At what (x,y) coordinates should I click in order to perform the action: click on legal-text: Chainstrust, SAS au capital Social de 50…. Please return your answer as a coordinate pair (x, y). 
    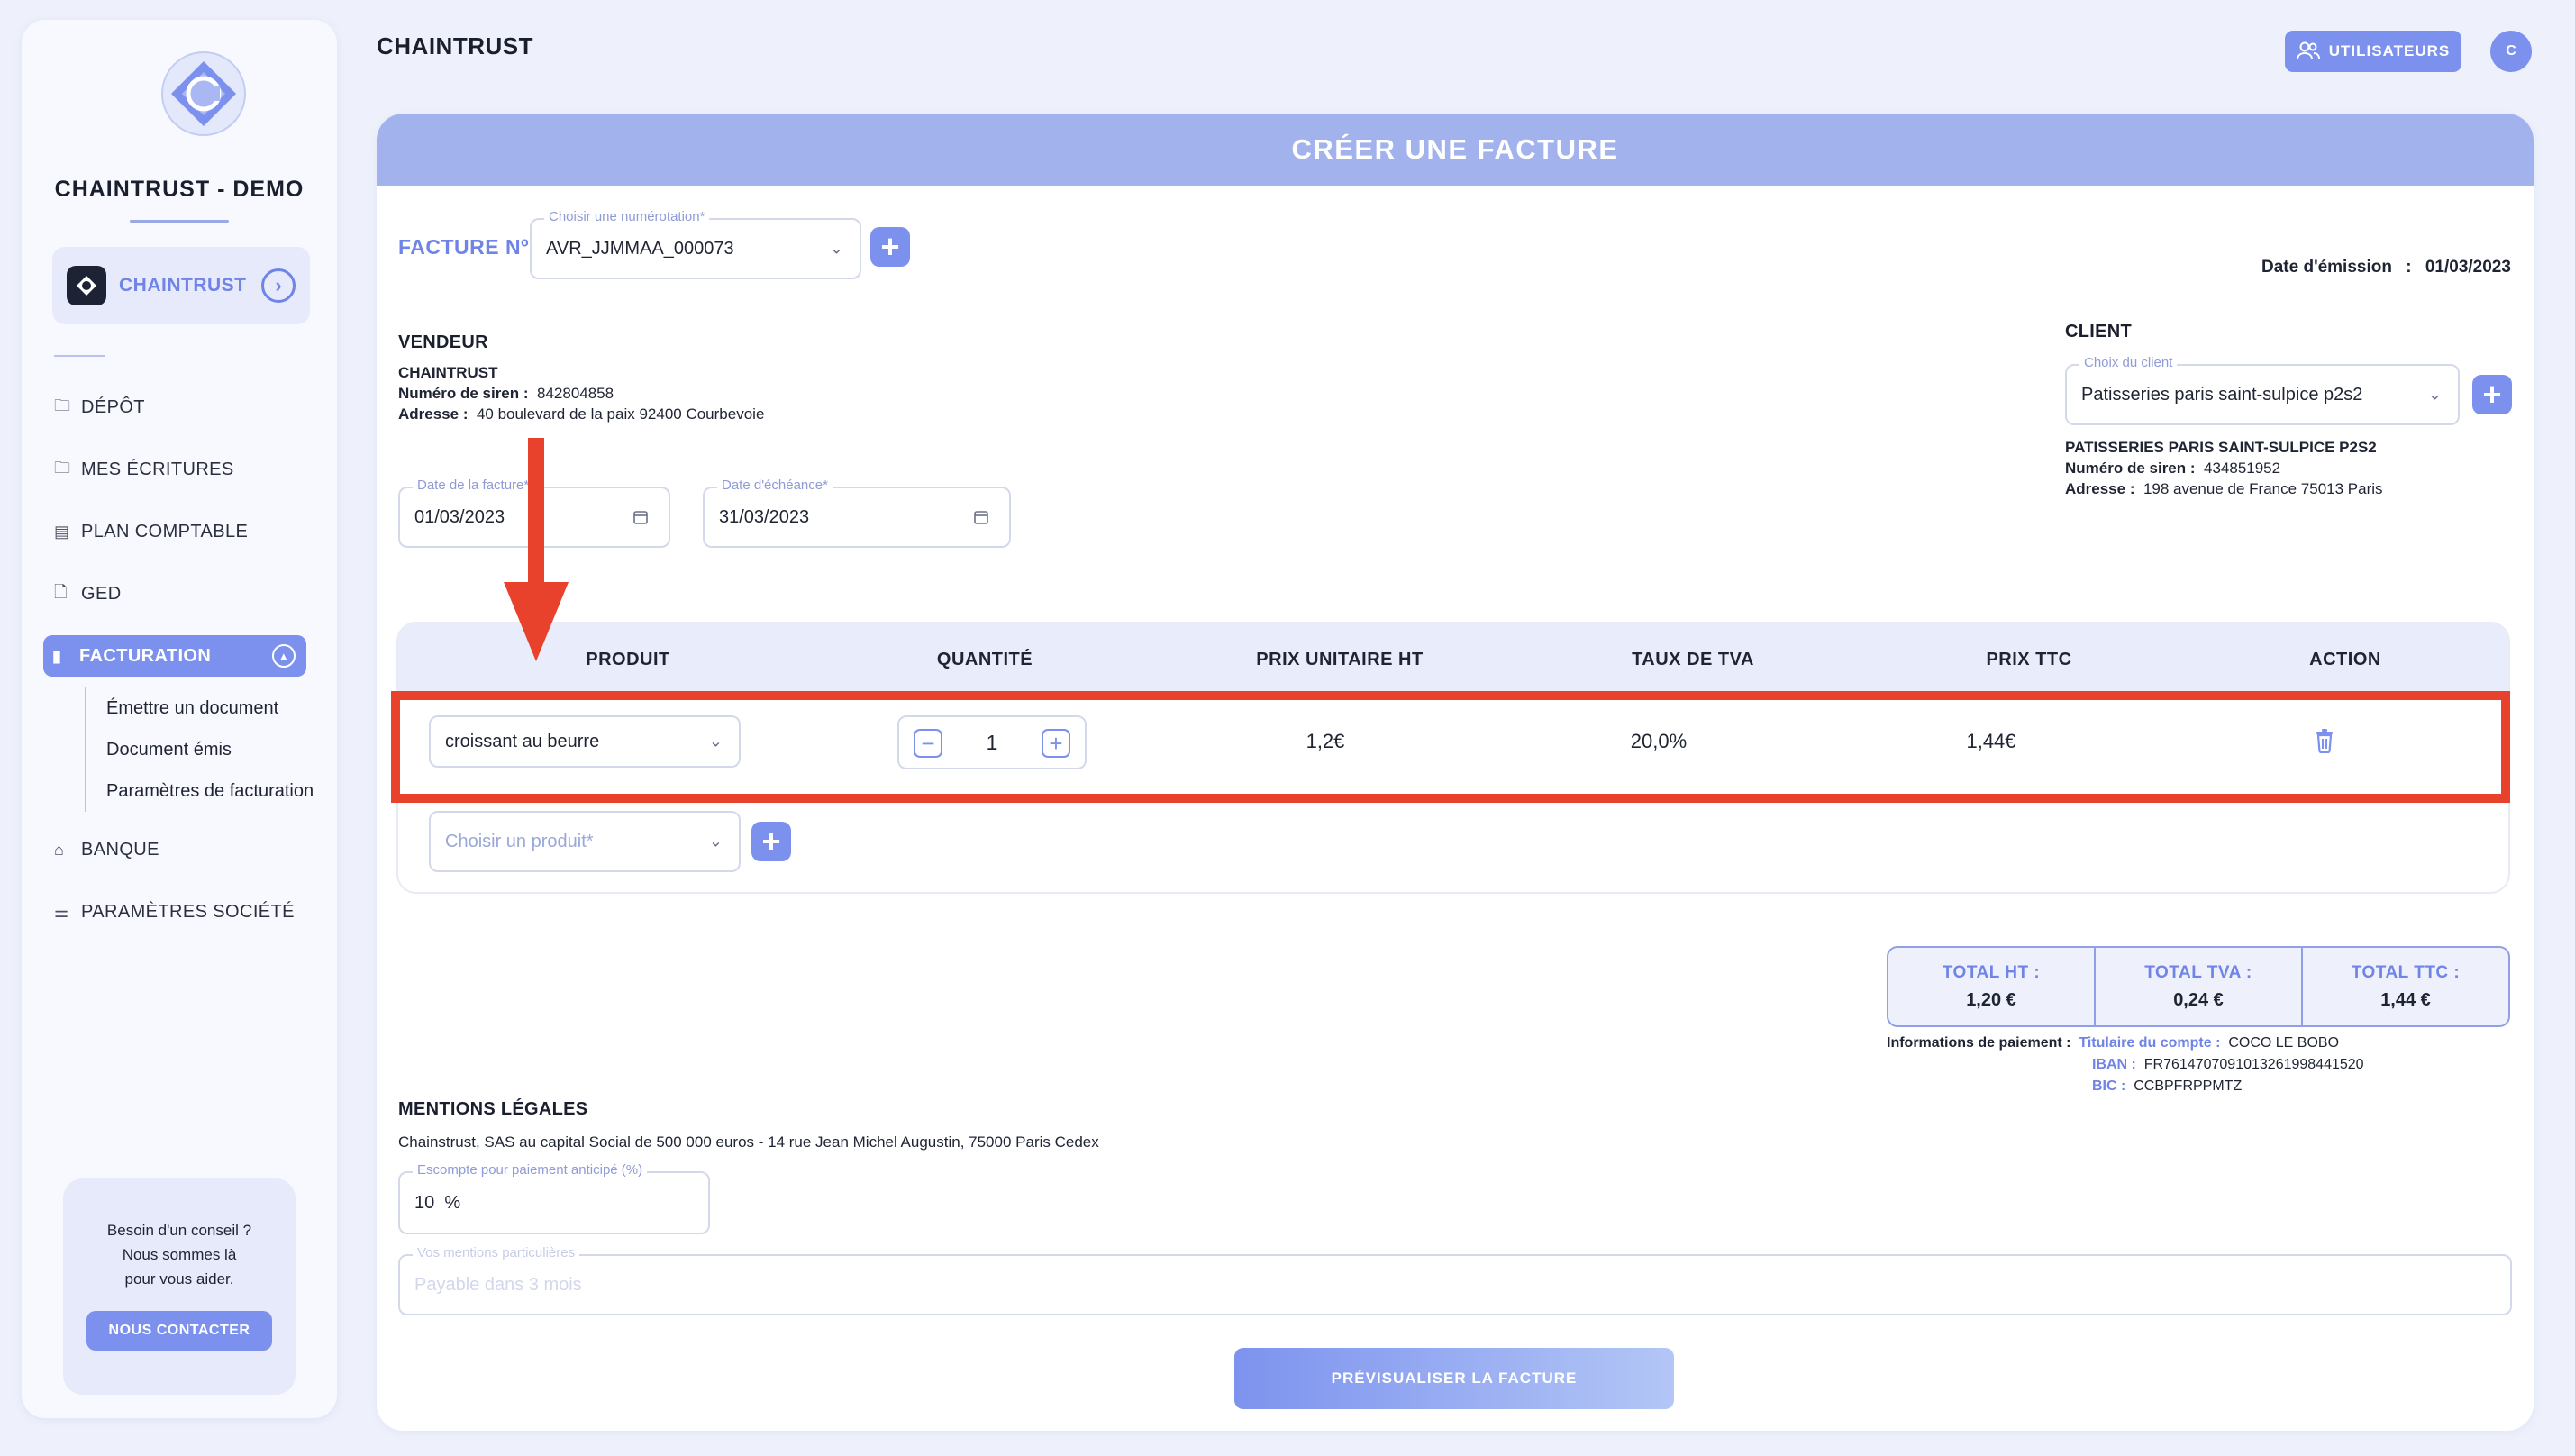
    Looking at the image, I should click on (749, 1142).